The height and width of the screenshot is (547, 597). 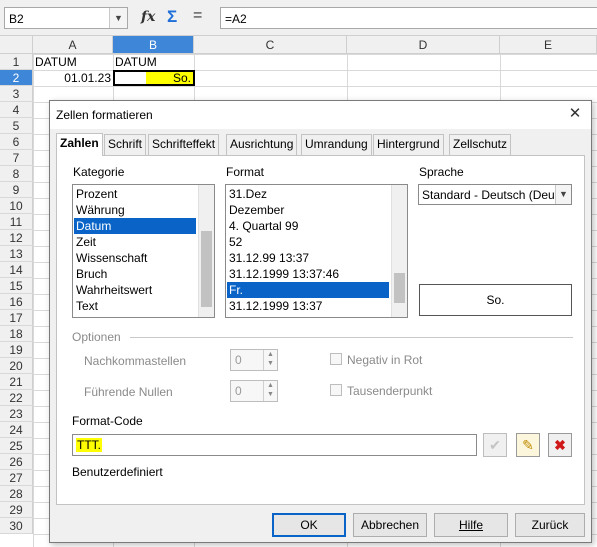 I want to click on reset-button: Zurück, so click(x=550, y=525).